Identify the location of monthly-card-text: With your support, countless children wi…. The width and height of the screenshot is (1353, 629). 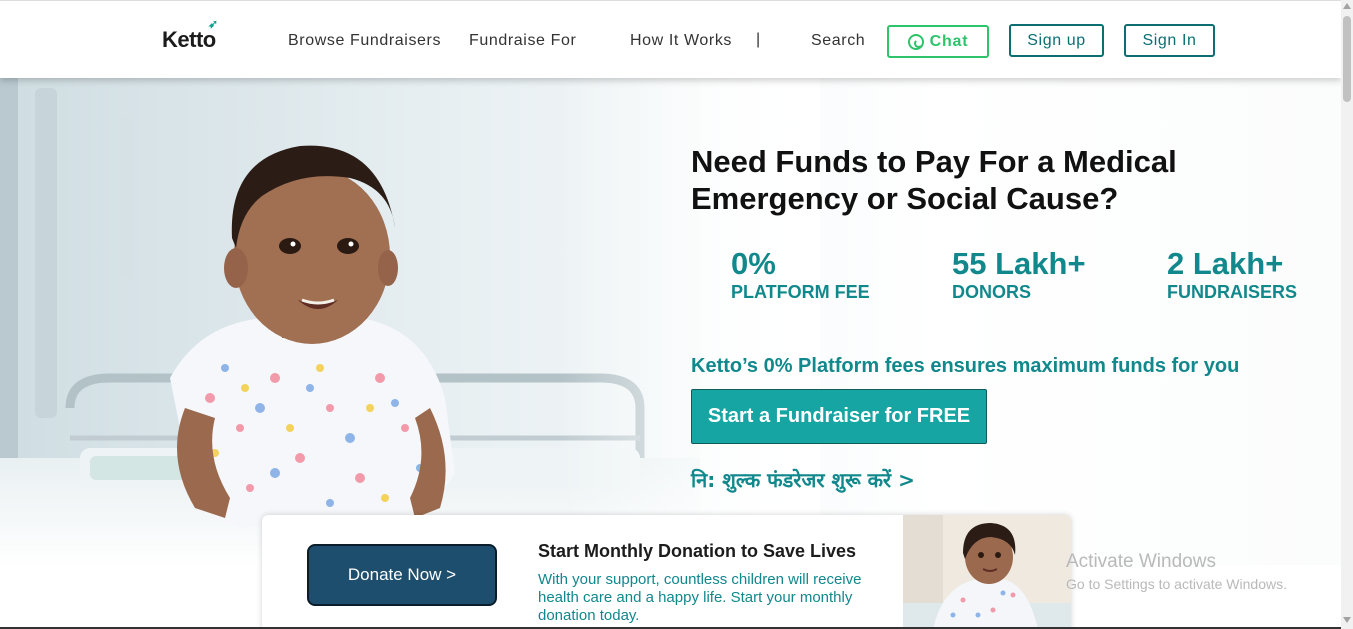
(700, 597).